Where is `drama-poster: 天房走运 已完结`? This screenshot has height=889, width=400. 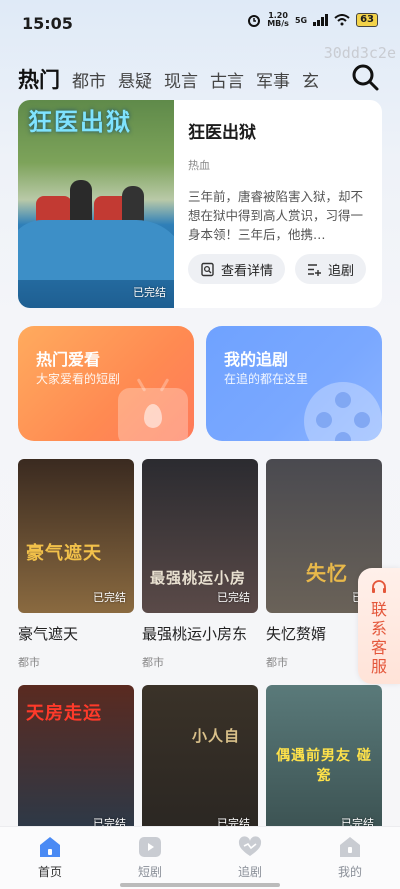 drama-poster: 天房走运 已完结 is located at coordinates (76, 762).